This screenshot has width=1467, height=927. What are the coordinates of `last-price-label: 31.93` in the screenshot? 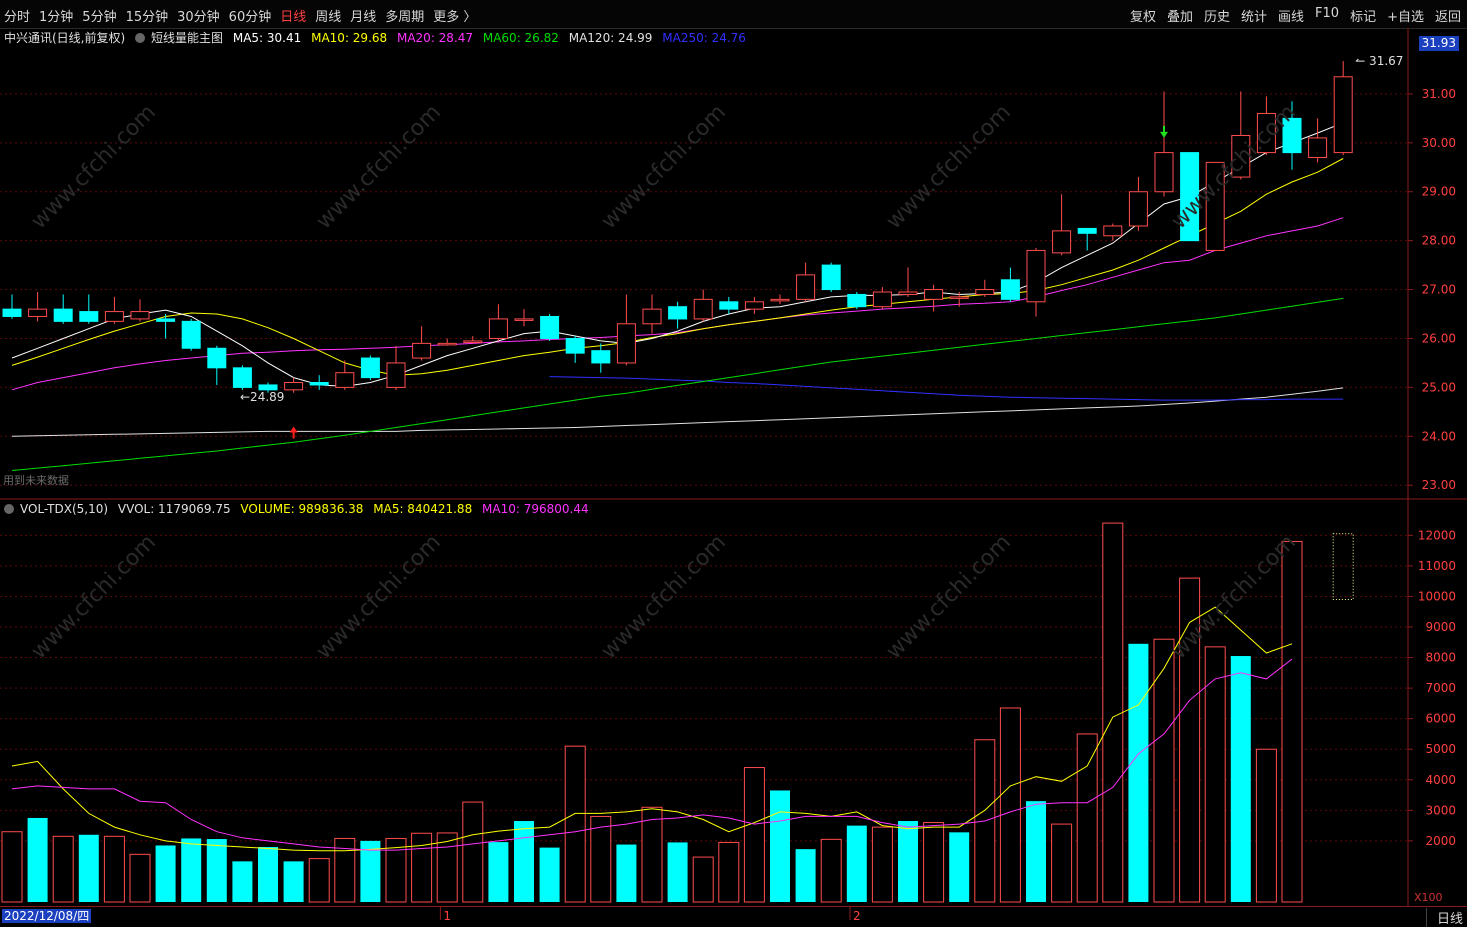 It's located at (1438, 43).